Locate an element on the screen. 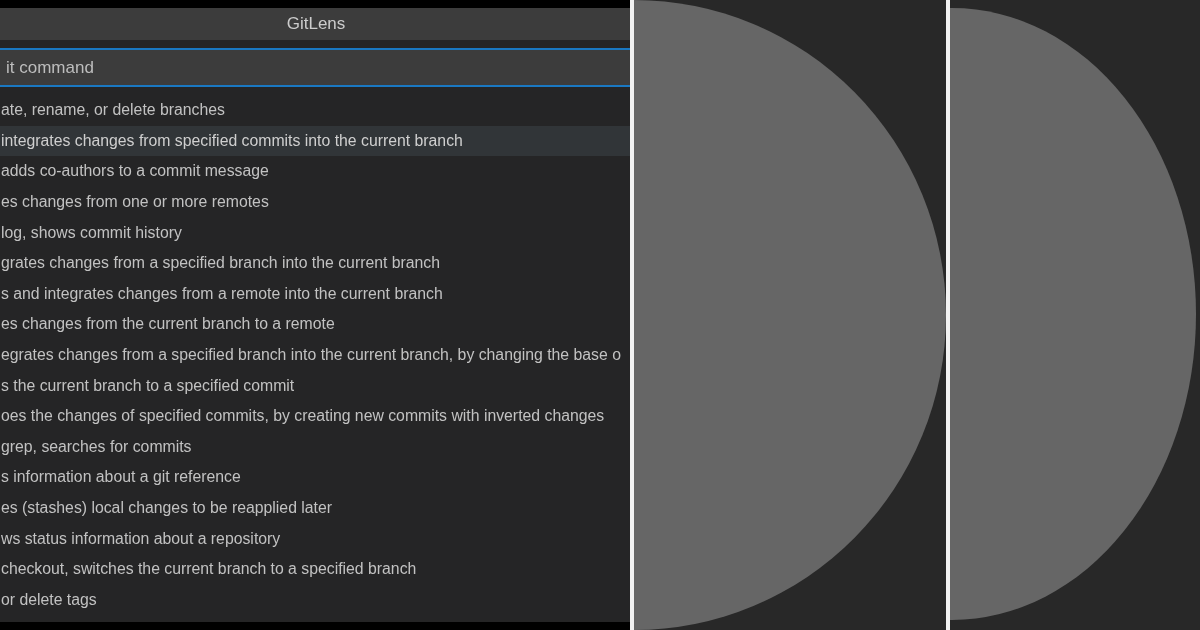 This screenshot has height=630, width=1200. search-field: it command is located at coordinates (315, 67).